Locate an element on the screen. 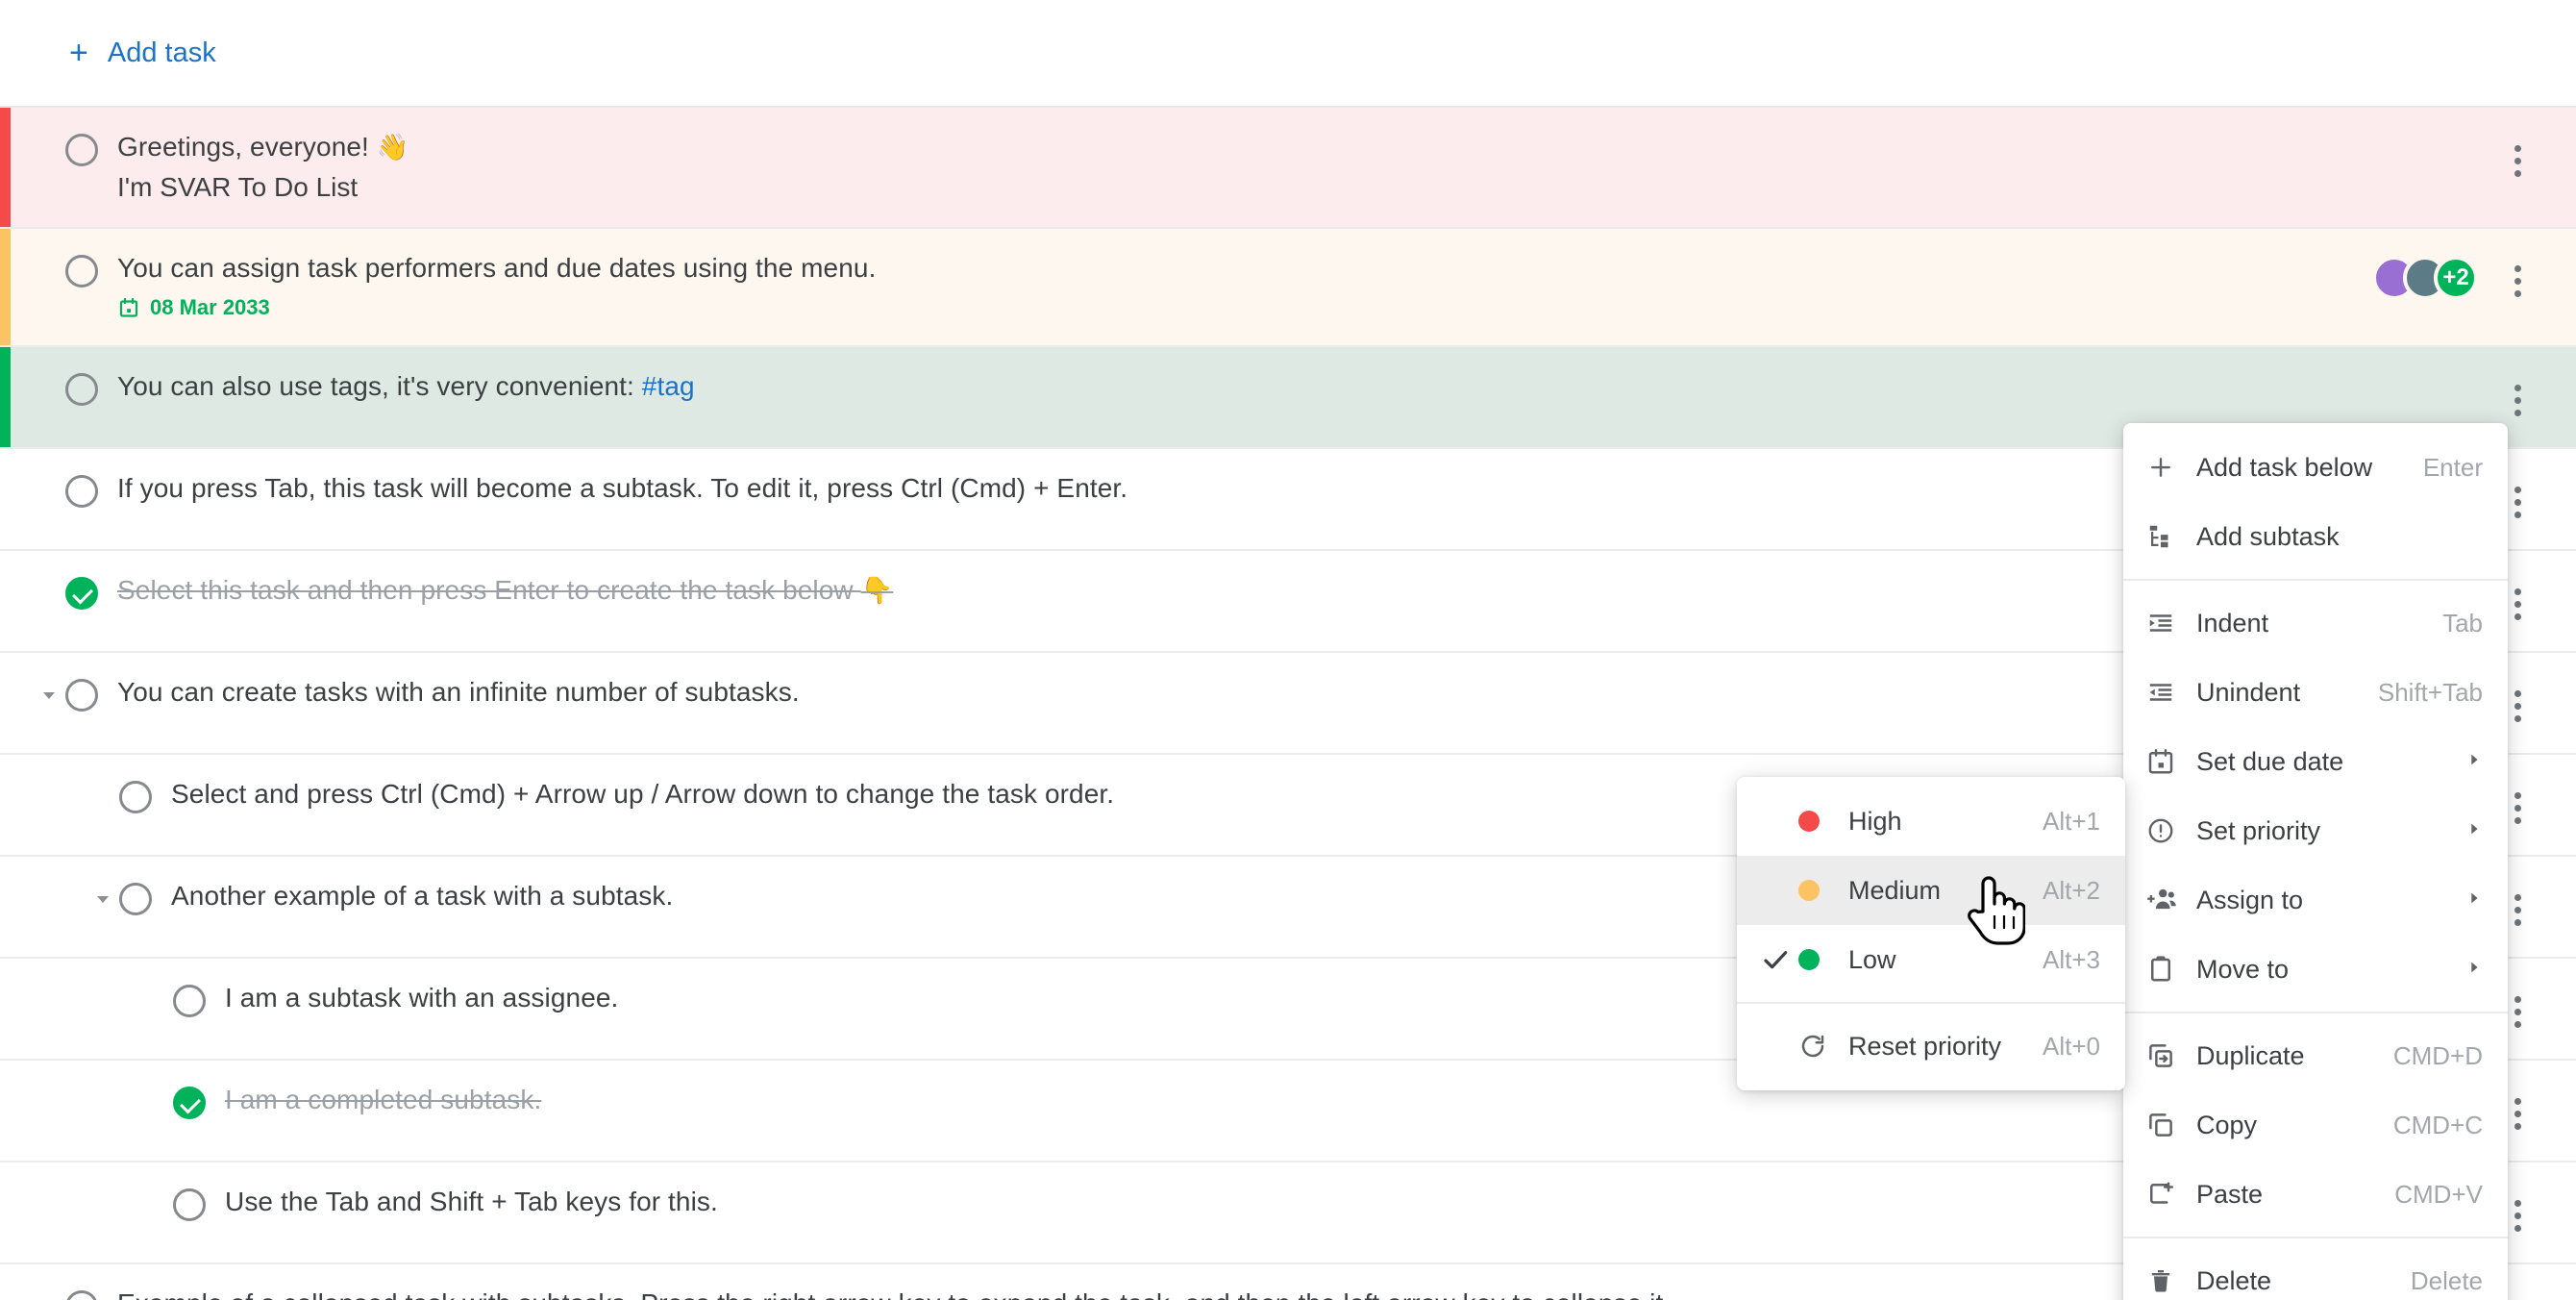 The image size is (2576, 1300). menu-item-add-subtask: Add subtask is located at coordinates (2316, 536).